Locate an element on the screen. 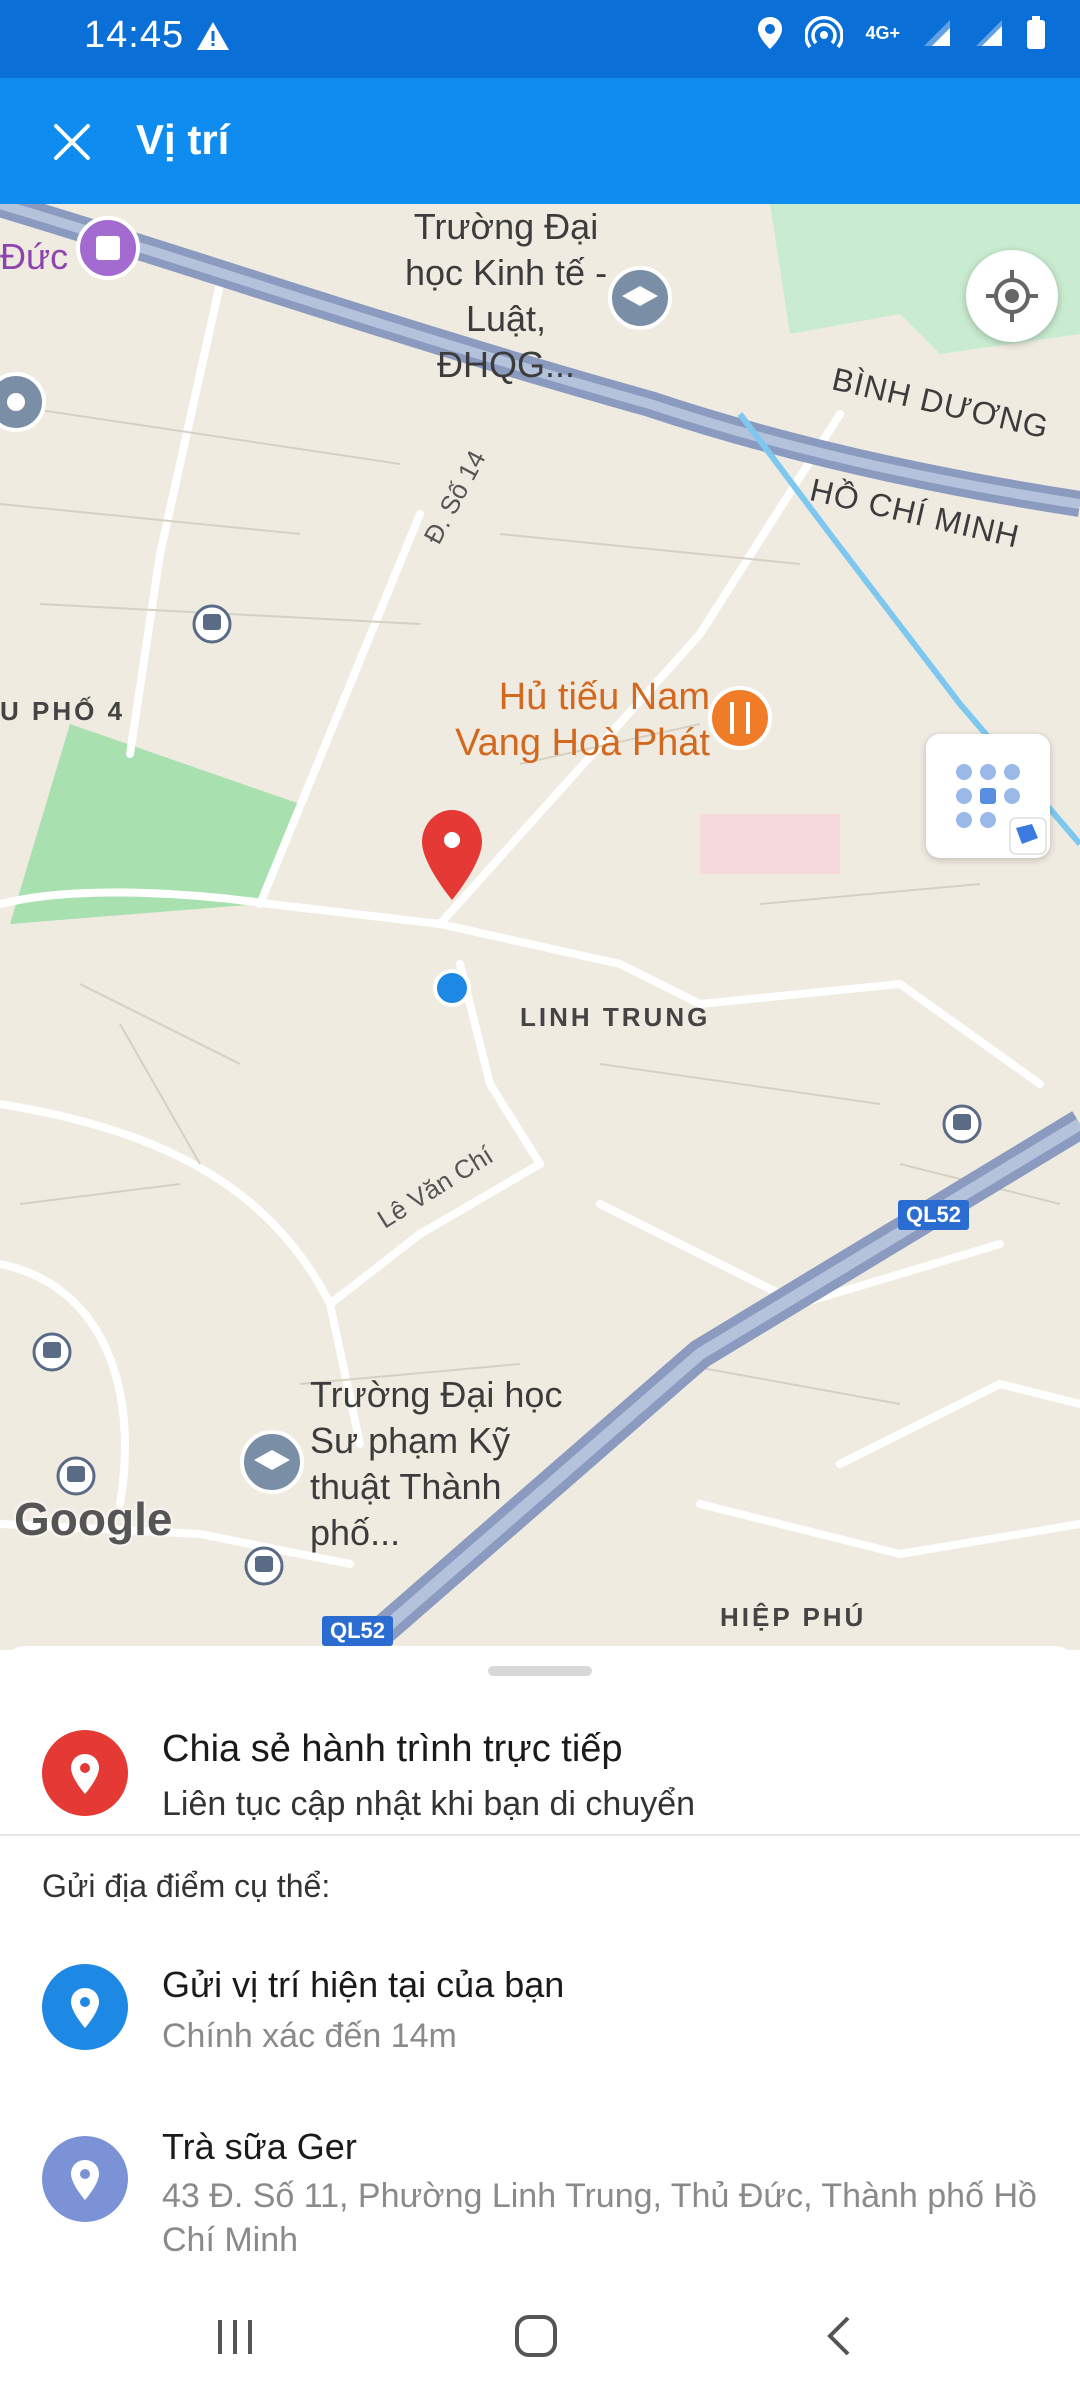  network-type: 4G+ is located at coordinates (882, 33).